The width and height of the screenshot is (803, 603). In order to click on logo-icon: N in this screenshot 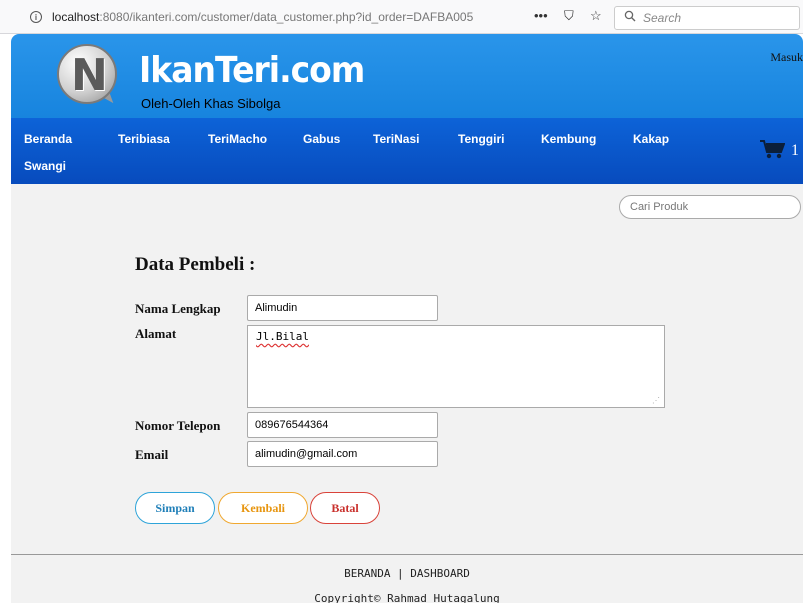, I will do `click(90, 77)`.